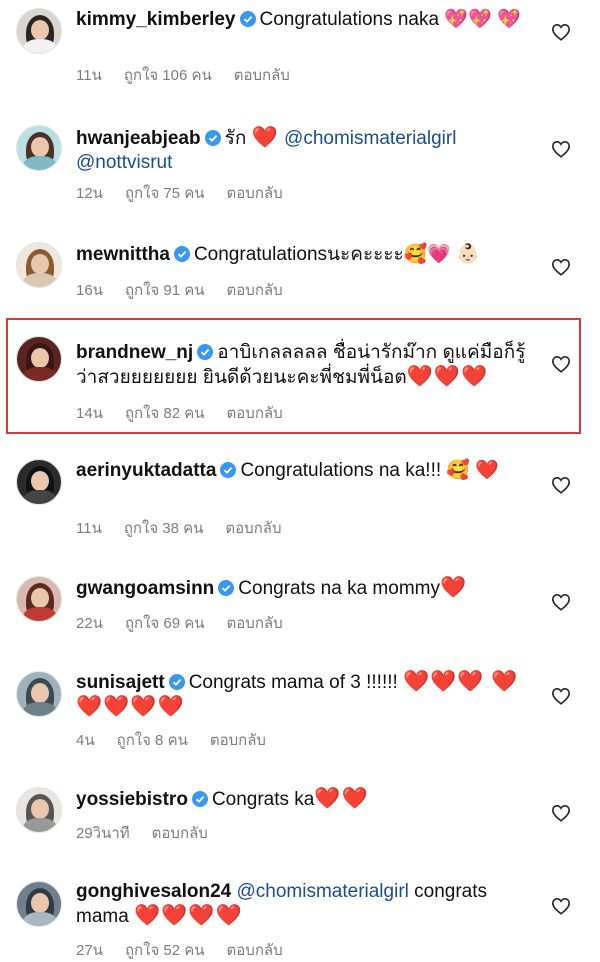  What do you see at coordinates (89, 413) in the screenshot?
I see `comment-time: 14น` at bounding box center [89, 413].